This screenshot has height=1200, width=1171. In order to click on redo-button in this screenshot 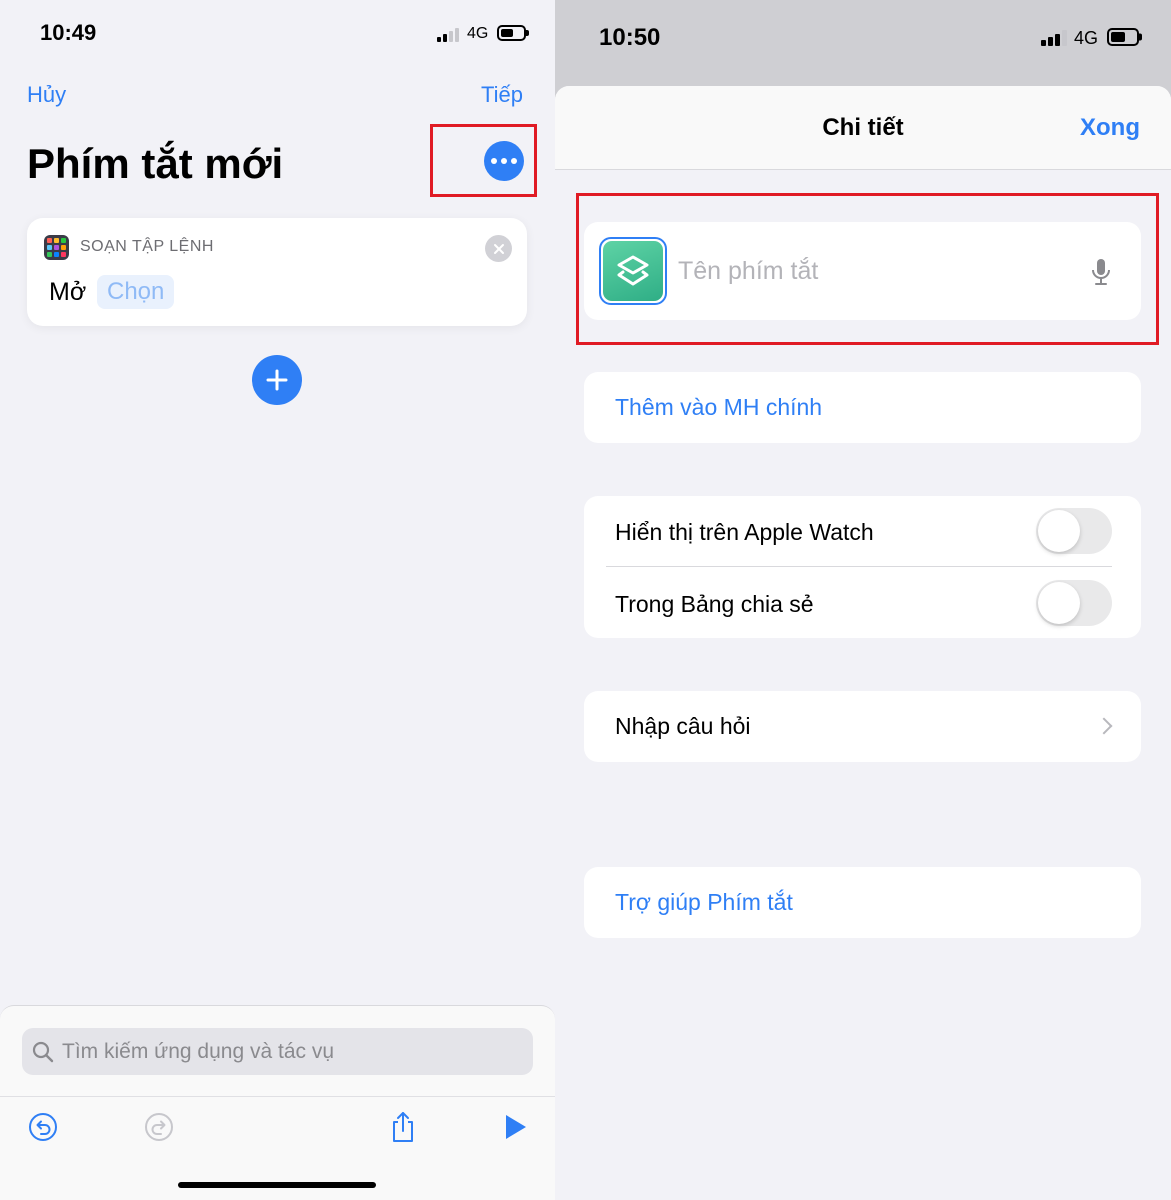, I will do `click(159, 1127)`.